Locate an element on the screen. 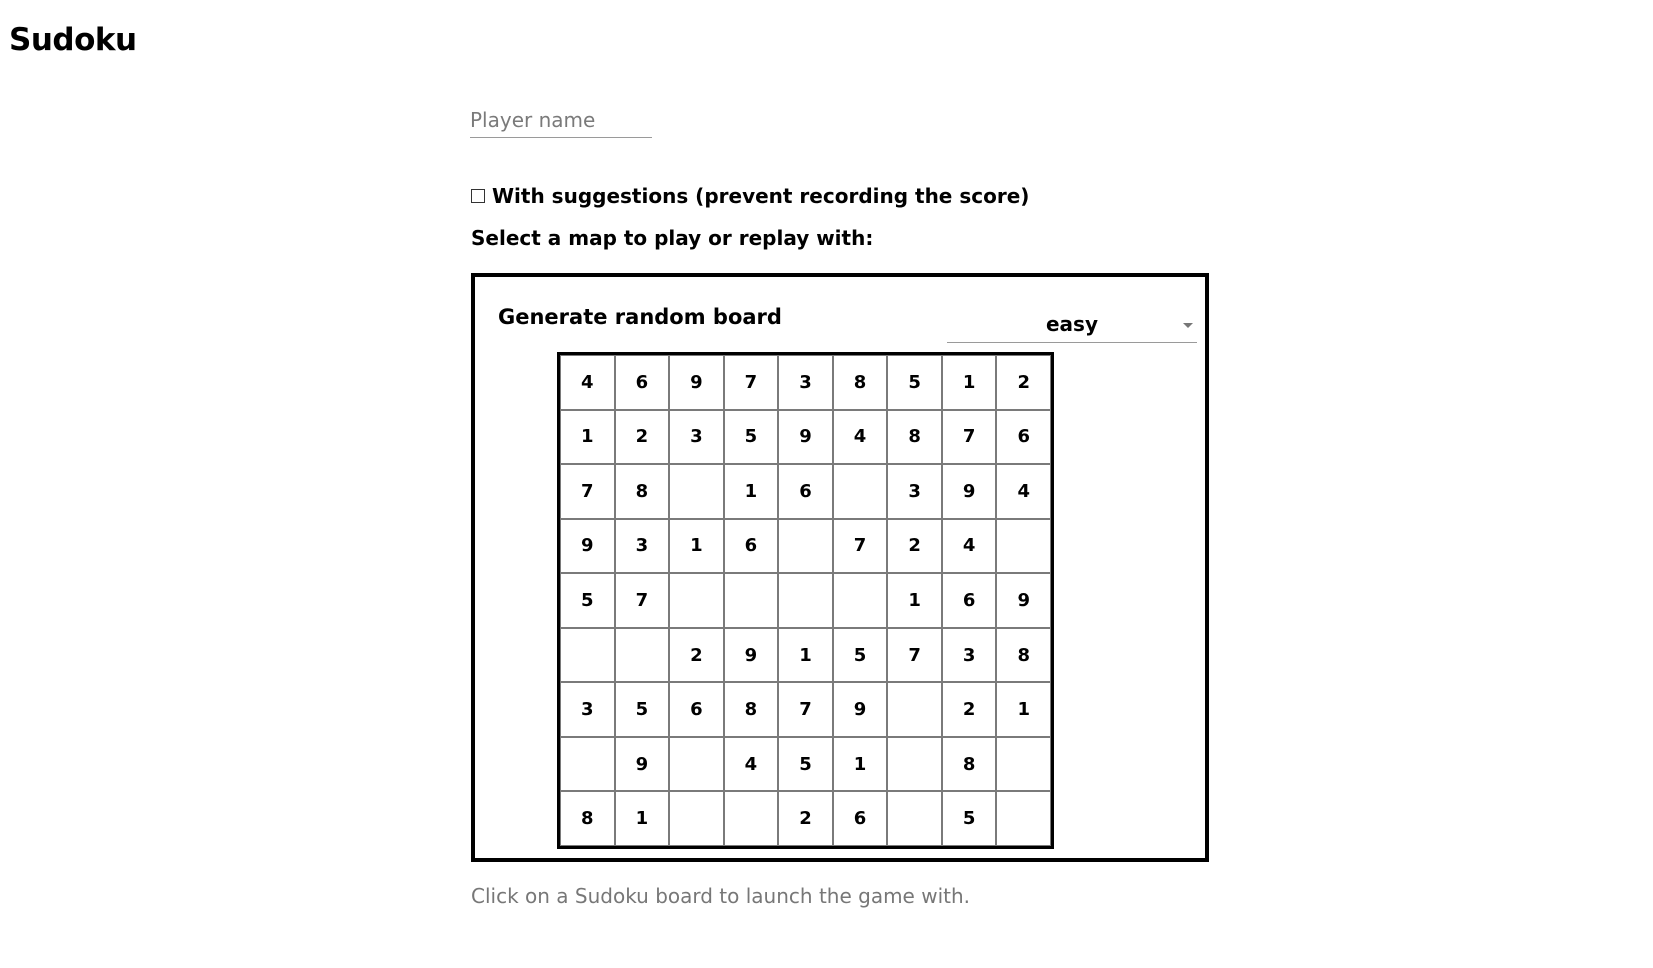 The width and height of the screenshot is (1653, 968). suggestions-checkbox is located at coordinates (478, 196).